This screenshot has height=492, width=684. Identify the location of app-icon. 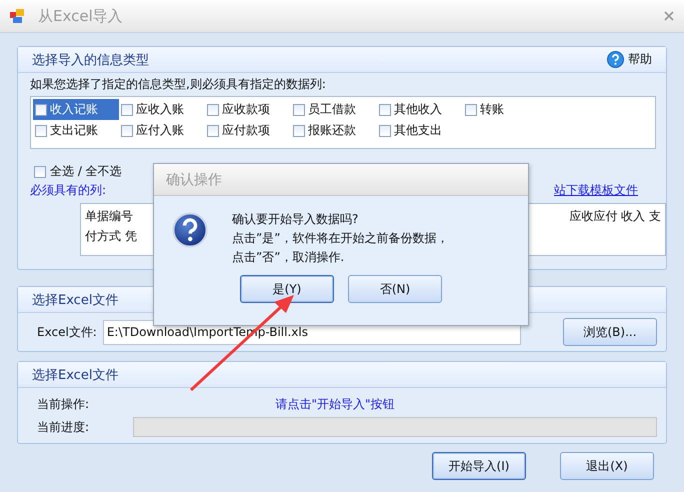
(17, 16).